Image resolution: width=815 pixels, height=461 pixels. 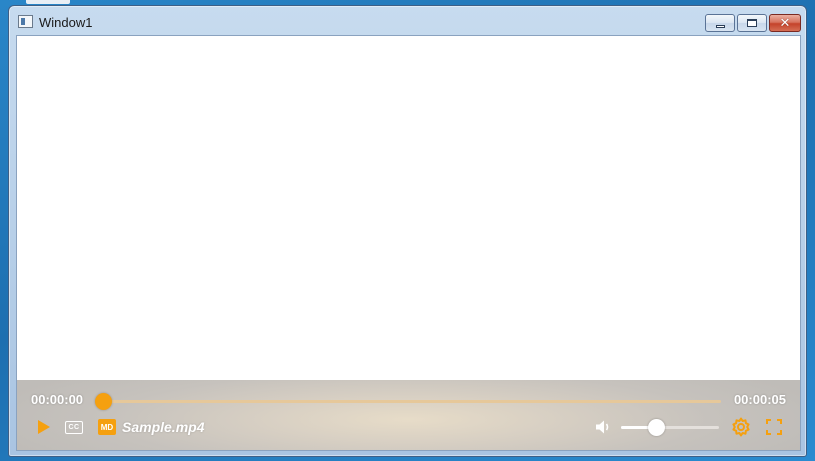 What do you see at coordinates (759, 399) in the screenshot?
I see `total-time: 00:00:05` at bounding box center [759, 399].